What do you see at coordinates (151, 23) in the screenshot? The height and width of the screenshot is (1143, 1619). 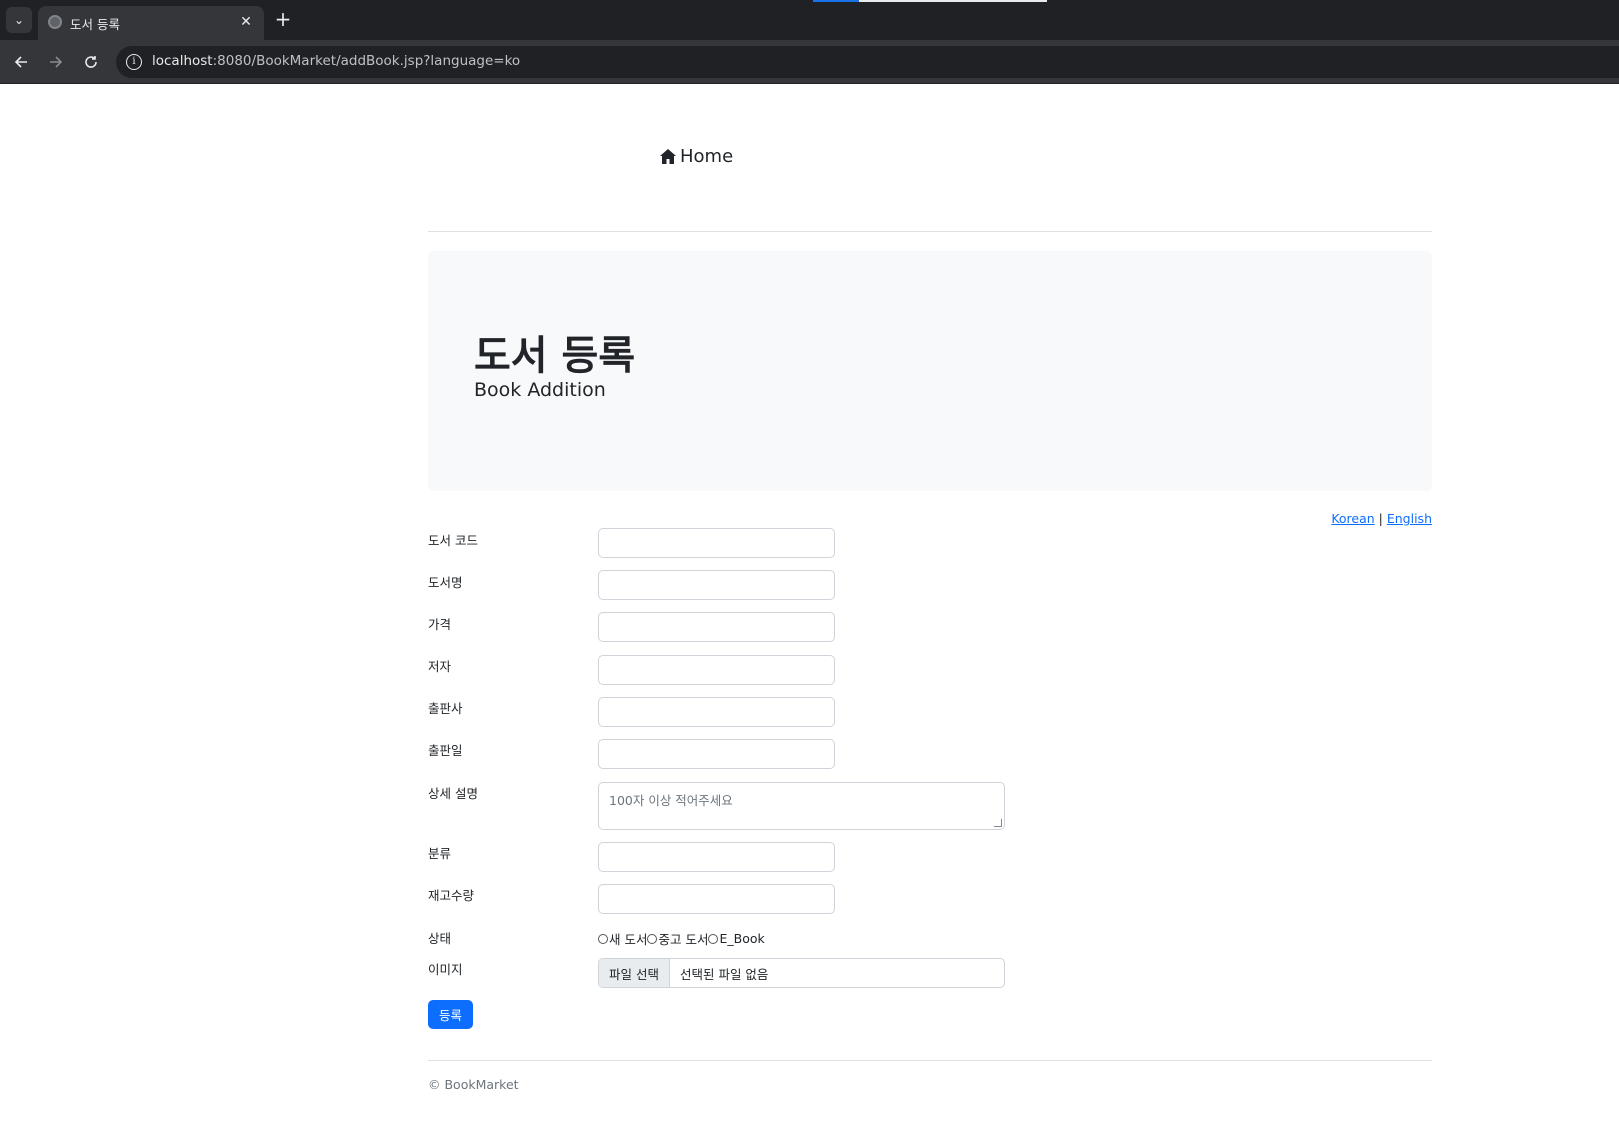 I see `browser-tab: 도서 등록 ✕` at bounding box center [151, 23].